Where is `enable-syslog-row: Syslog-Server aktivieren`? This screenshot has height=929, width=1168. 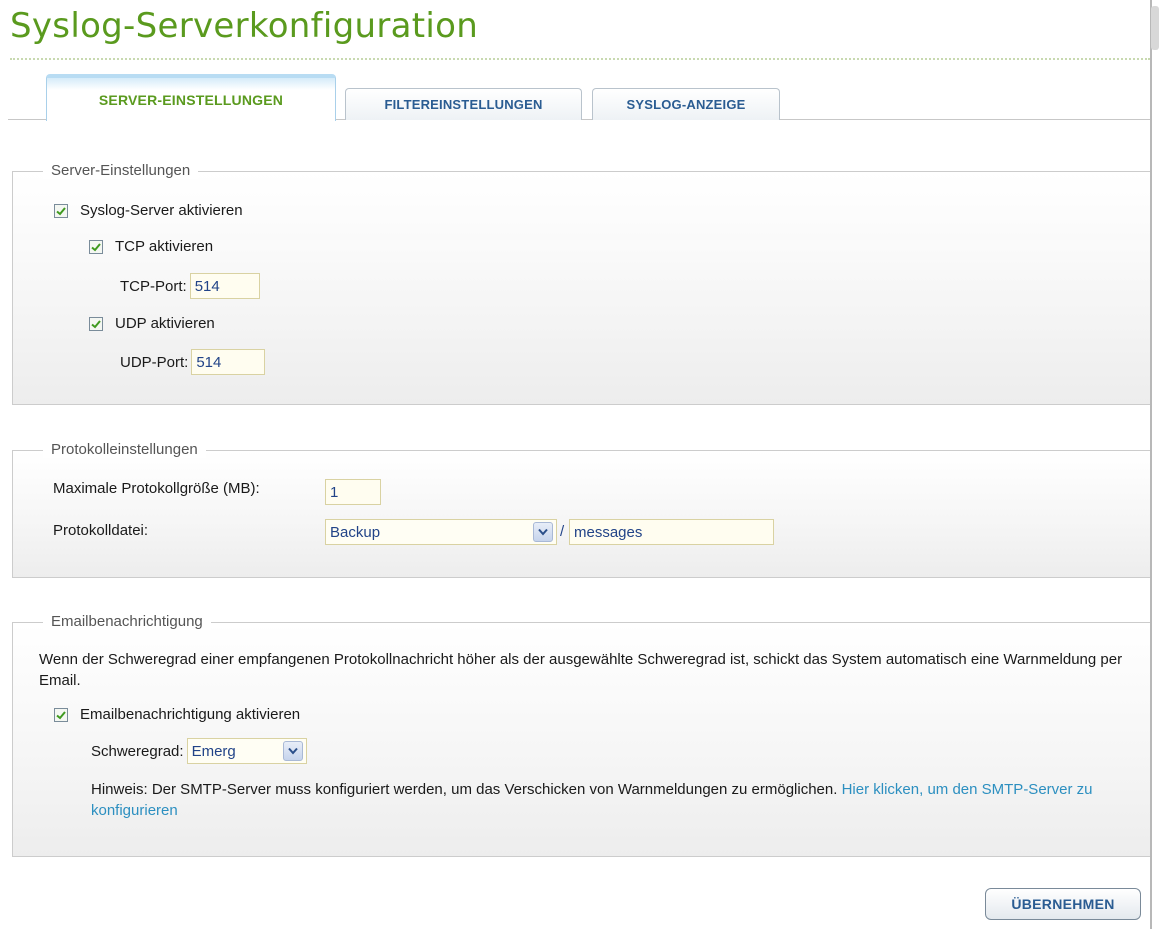 enable-syslog-row: Syslog-Server aktivieren is located at coordinates (148, 210).